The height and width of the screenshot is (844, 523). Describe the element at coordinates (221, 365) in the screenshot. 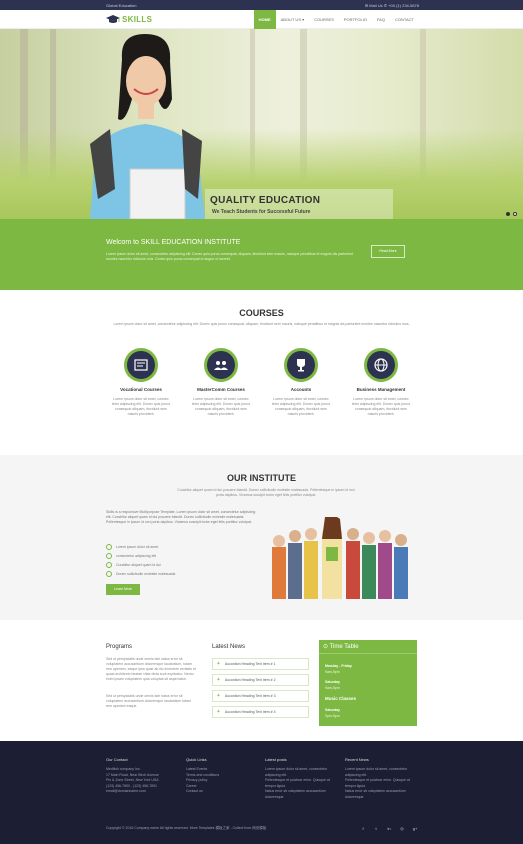

I see `users-icon` at that location.